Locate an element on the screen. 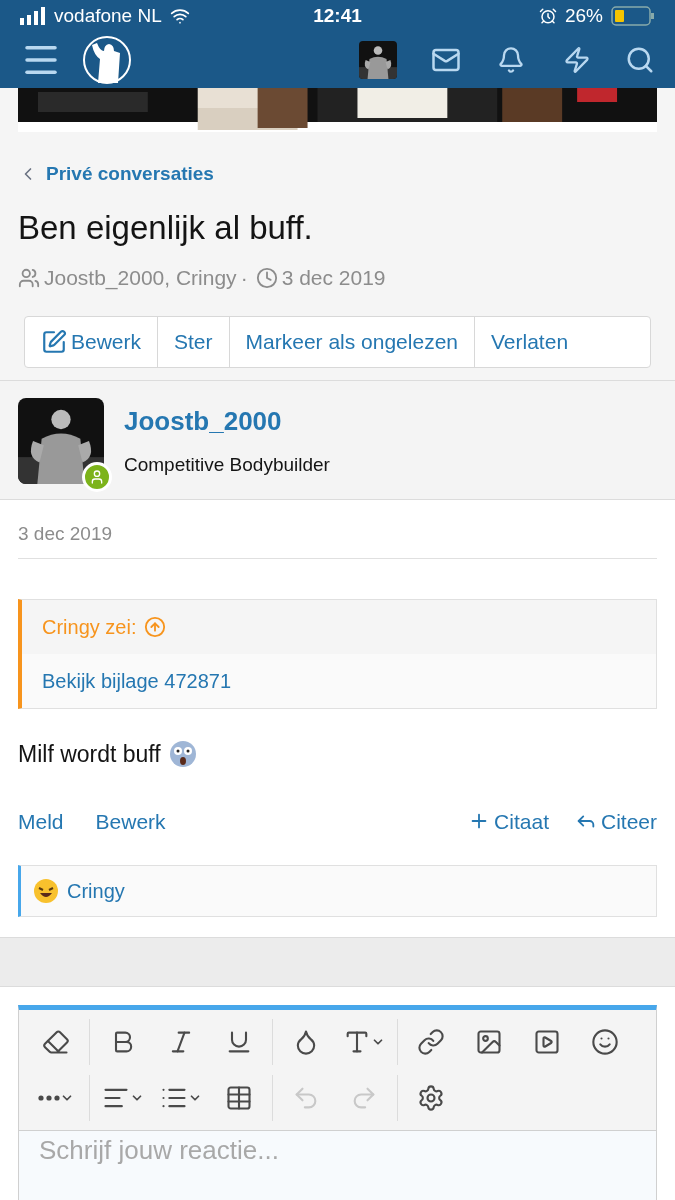 This screenshot has height=1200, width=675. shocked-emoji-icon is located at coordinates (182, 754).